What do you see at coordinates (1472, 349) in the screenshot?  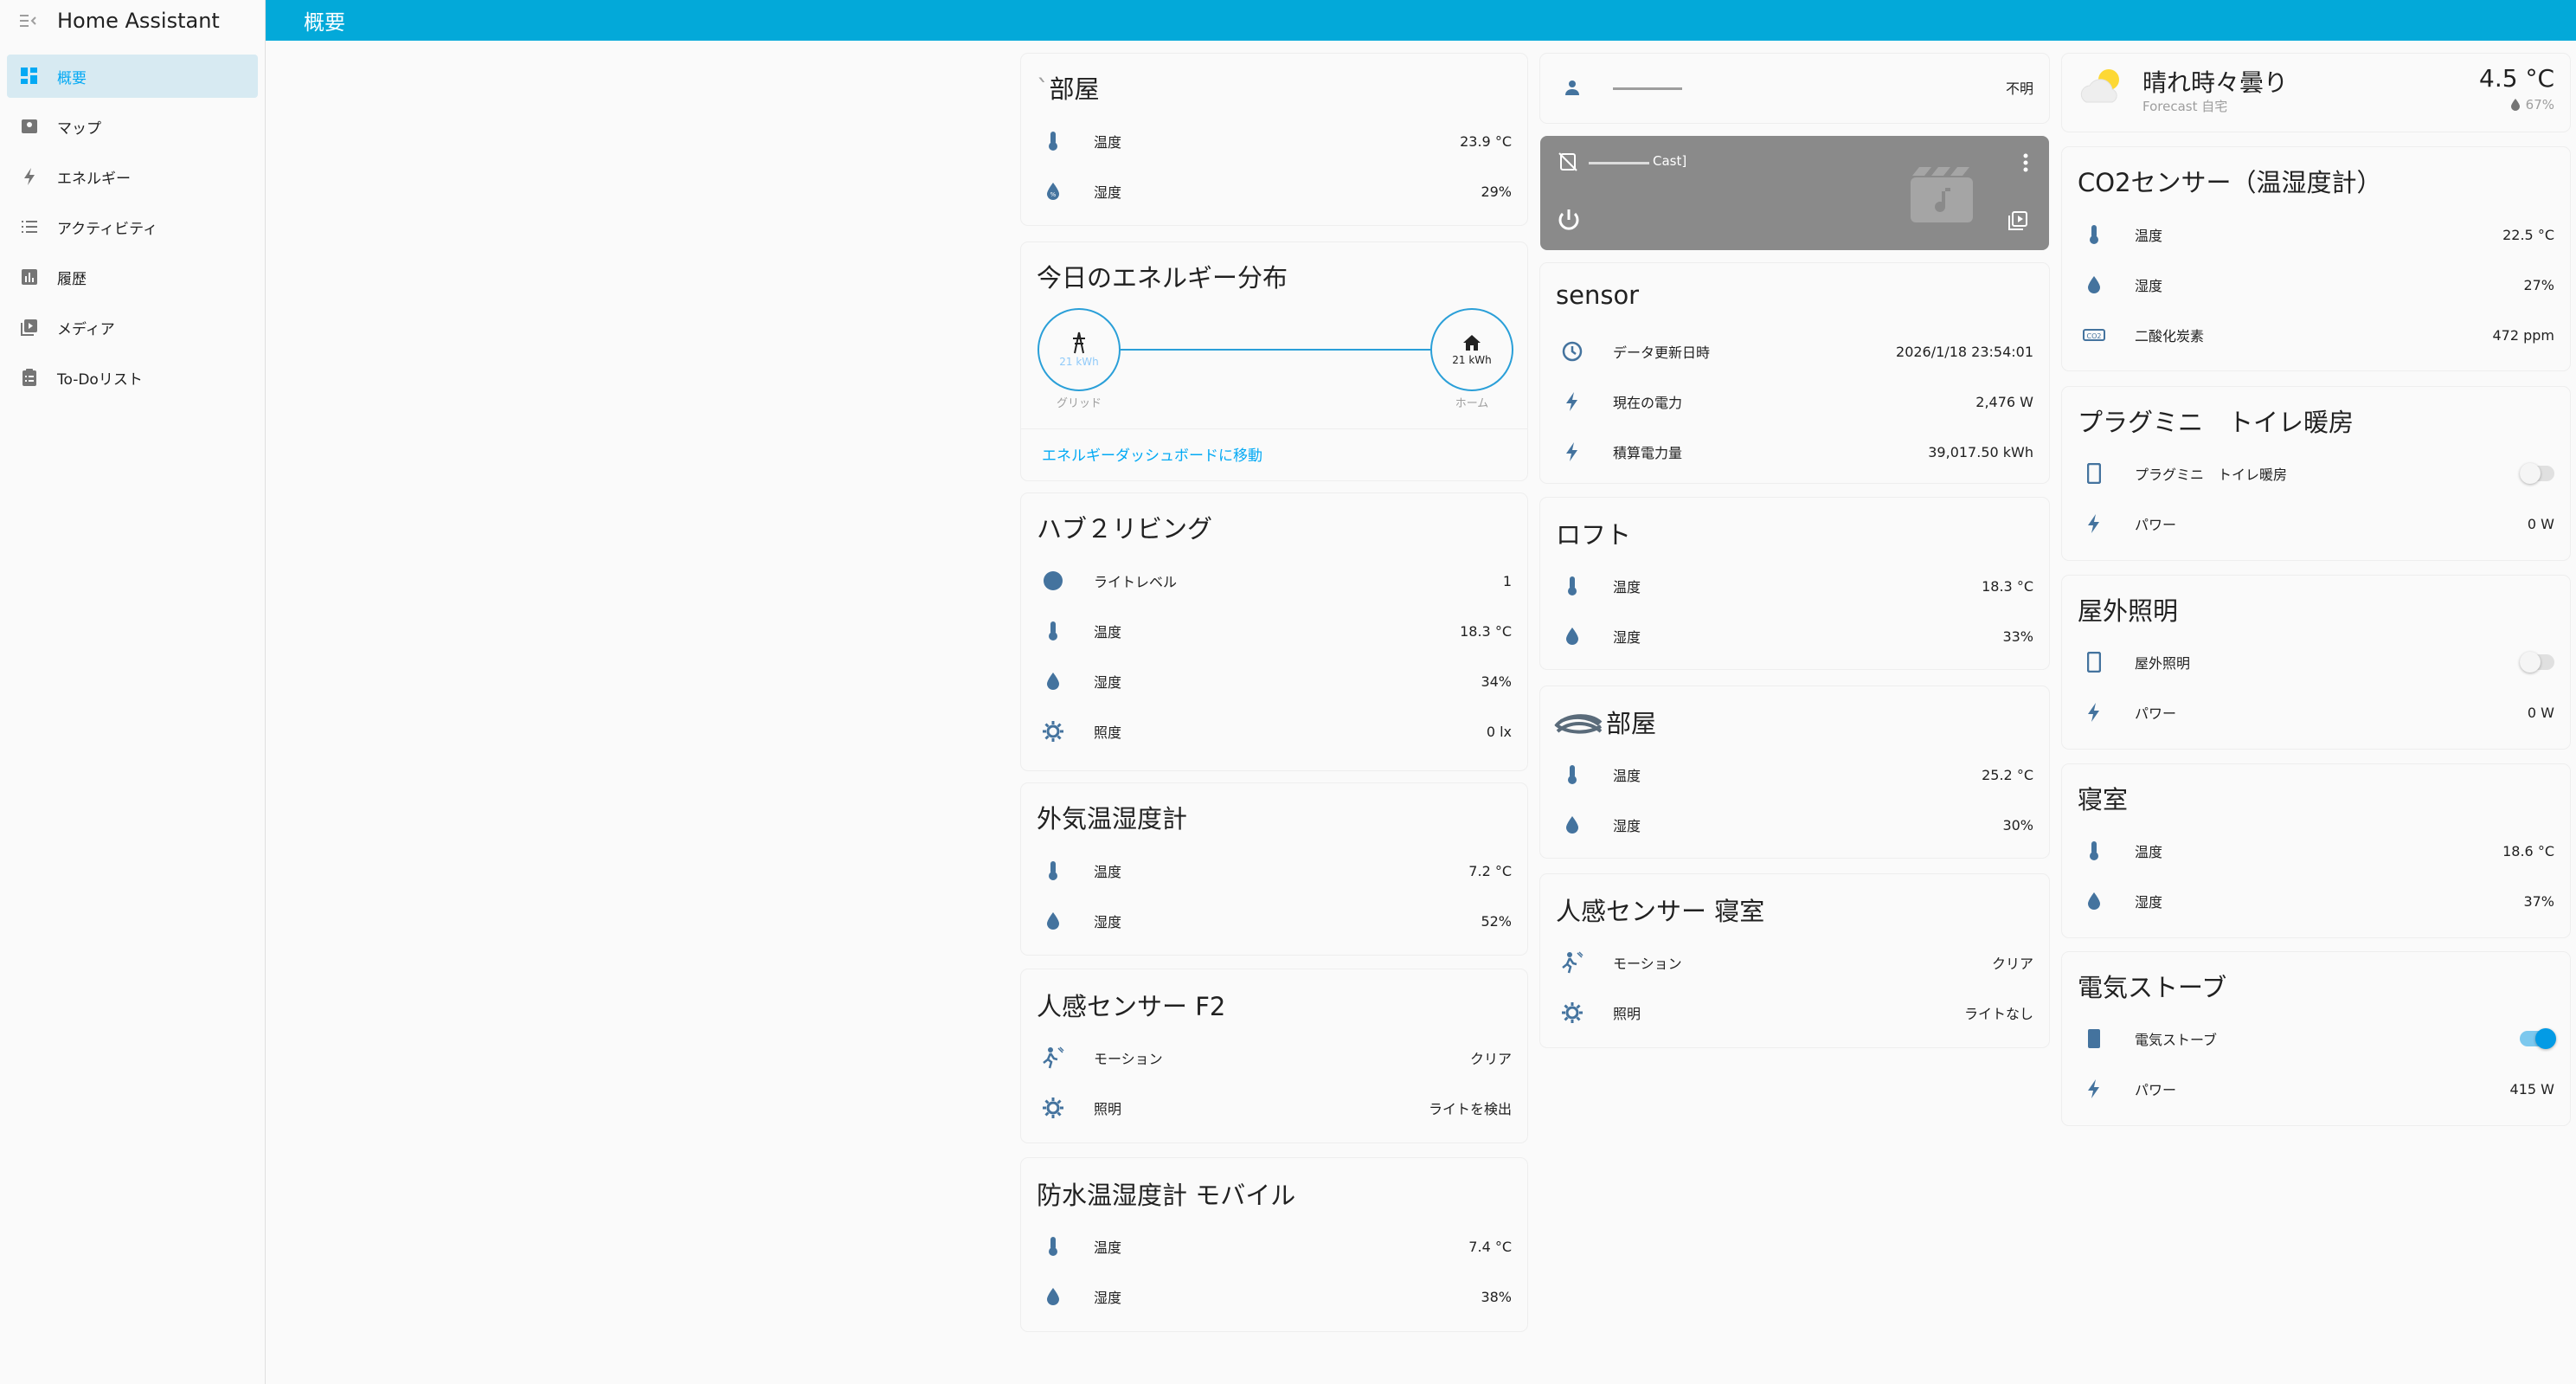 I see `energy-home-node: 21 kWh` at bounding box center [1472, 349].